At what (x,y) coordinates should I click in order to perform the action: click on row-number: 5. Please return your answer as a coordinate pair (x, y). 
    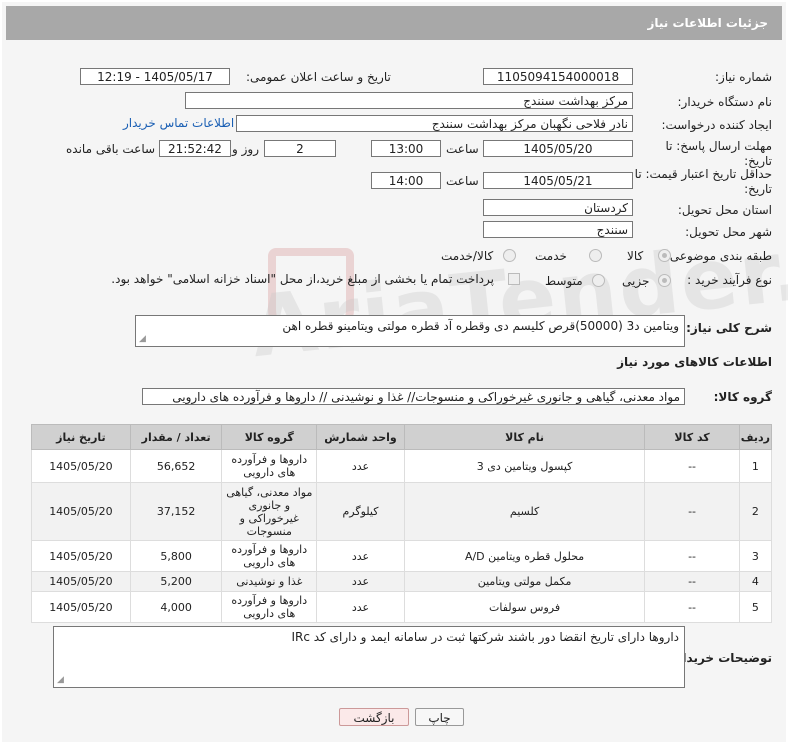
    Looking at the image, I should click on (755, 607).